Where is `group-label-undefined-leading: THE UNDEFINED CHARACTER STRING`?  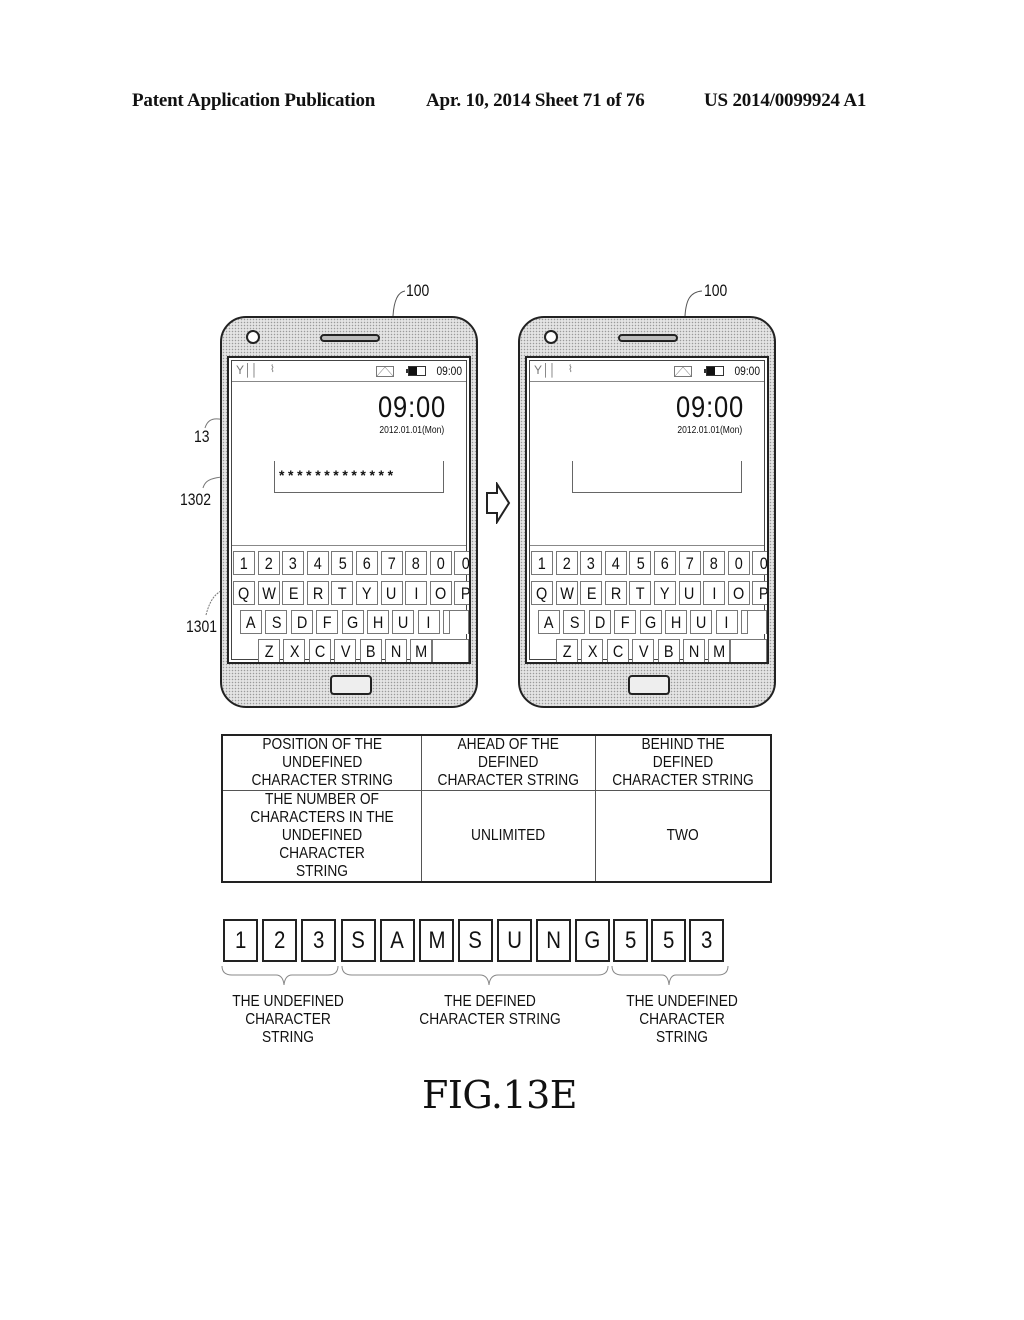 group-label-undefined-leading: THE UNDEFINED CHARACTER STRING is located at coordinates (288, 1019).